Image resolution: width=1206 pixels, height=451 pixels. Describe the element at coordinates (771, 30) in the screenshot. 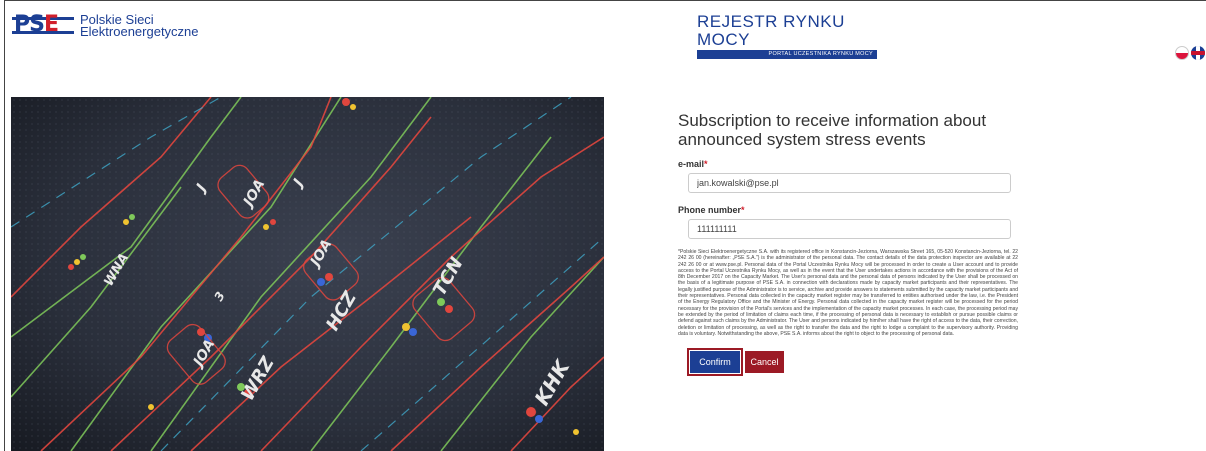

I see `register-title: REJESTR RYNKU MOCY` at that location.